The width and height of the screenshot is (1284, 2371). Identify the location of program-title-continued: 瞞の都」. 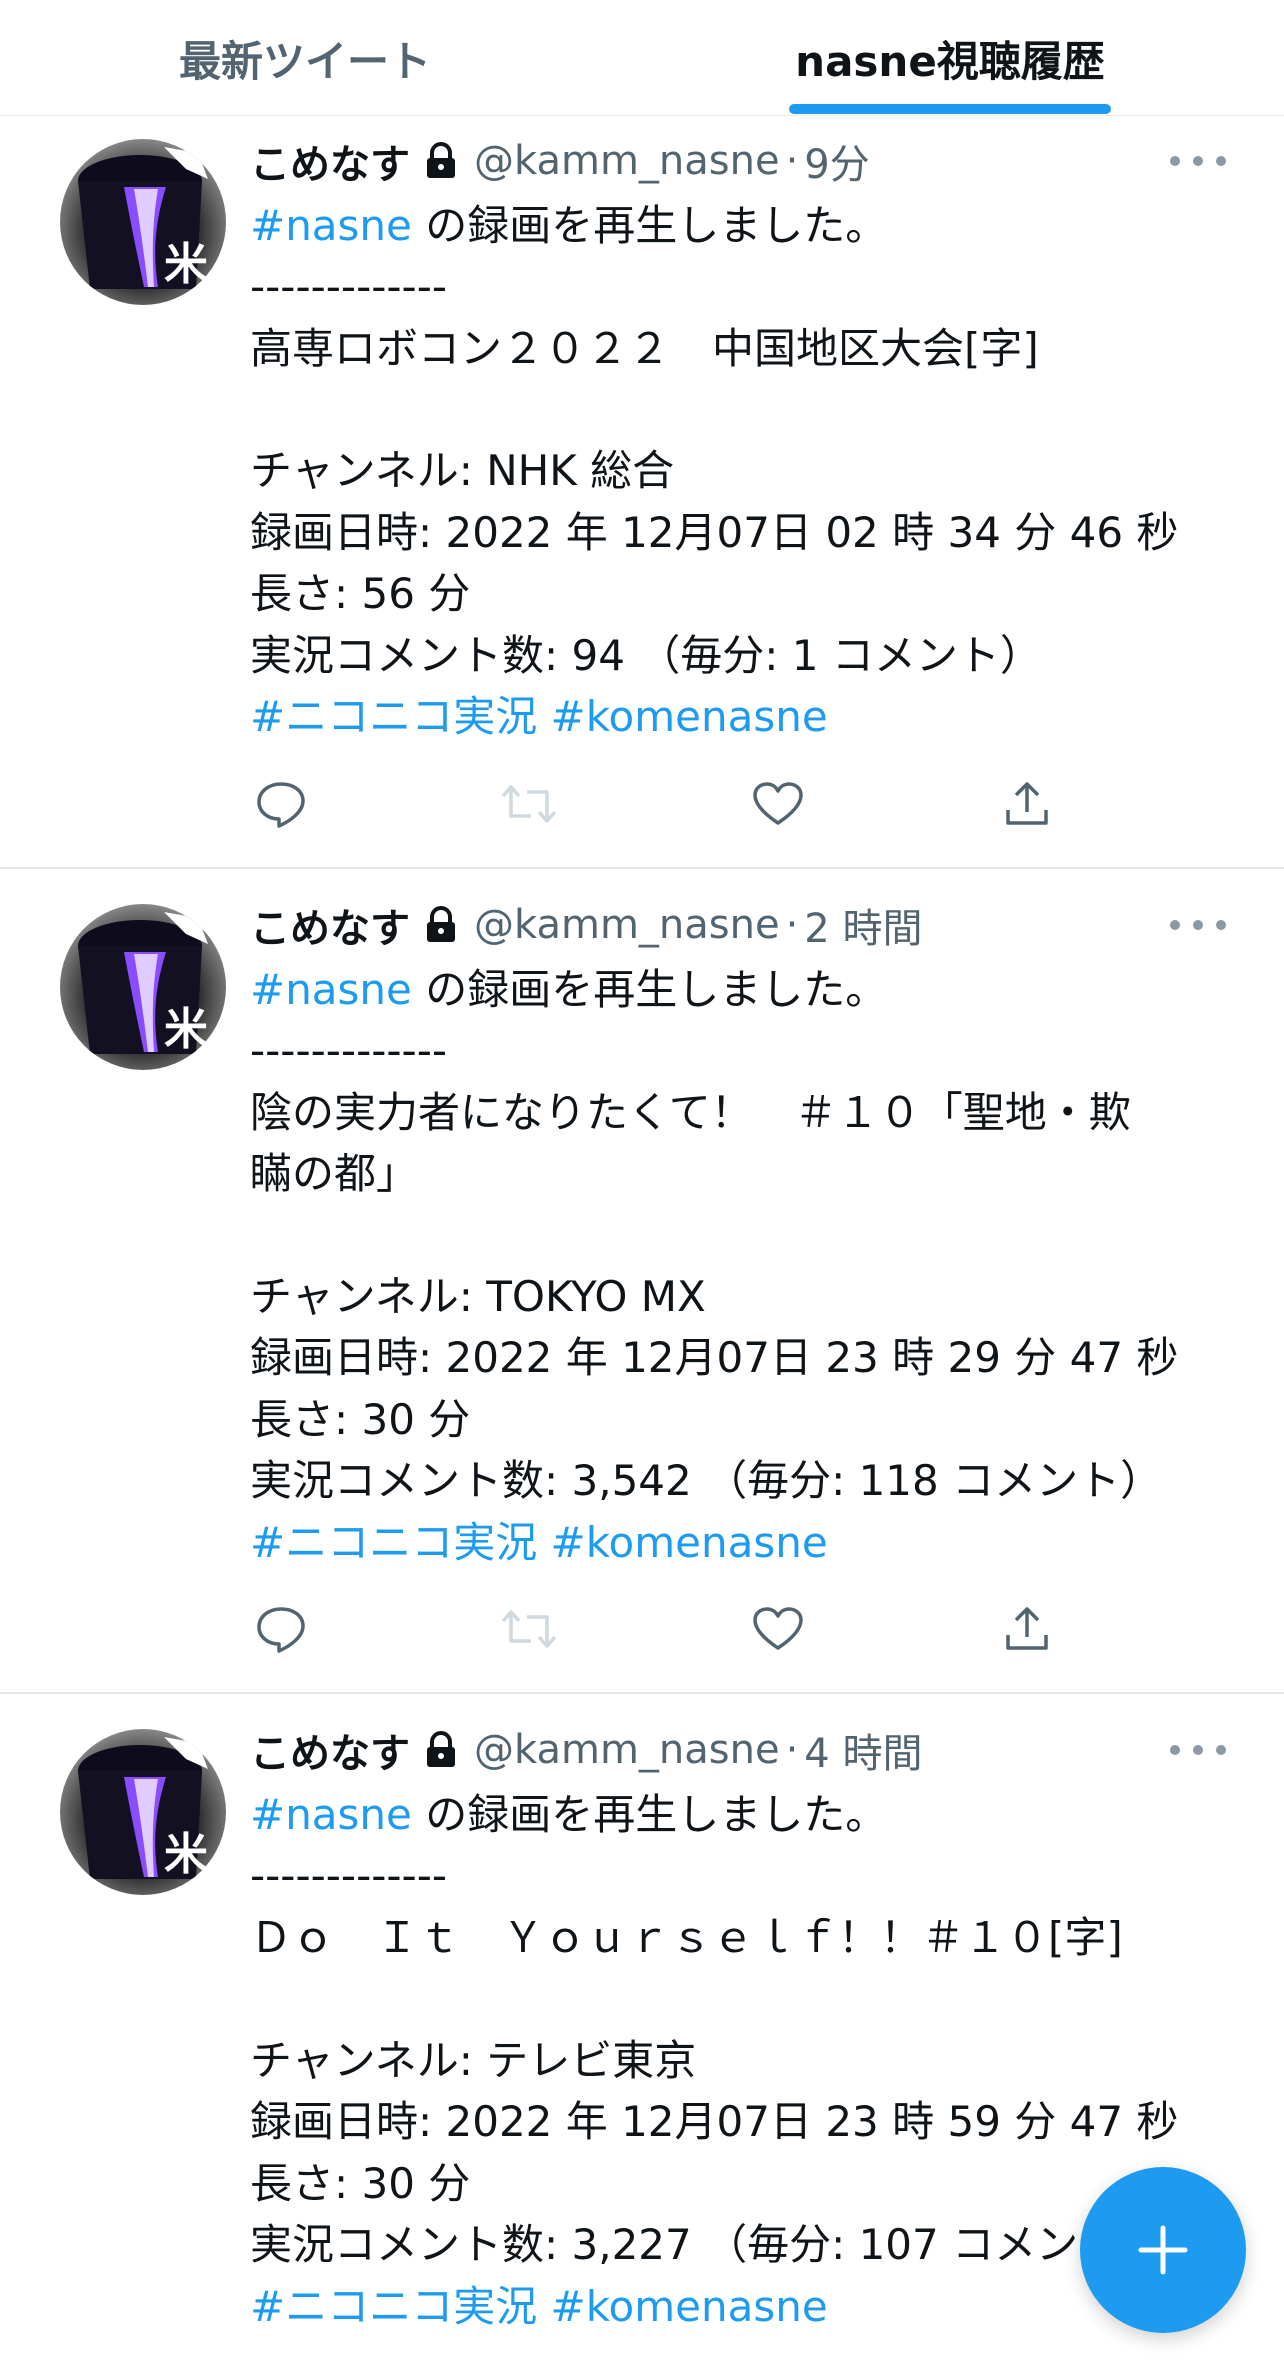
(334, 1173).